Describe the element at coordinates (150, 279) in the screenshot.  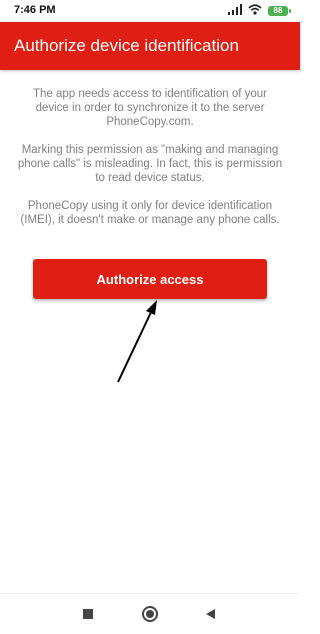
I see `authorize-access-button: Authorize access` at that location.